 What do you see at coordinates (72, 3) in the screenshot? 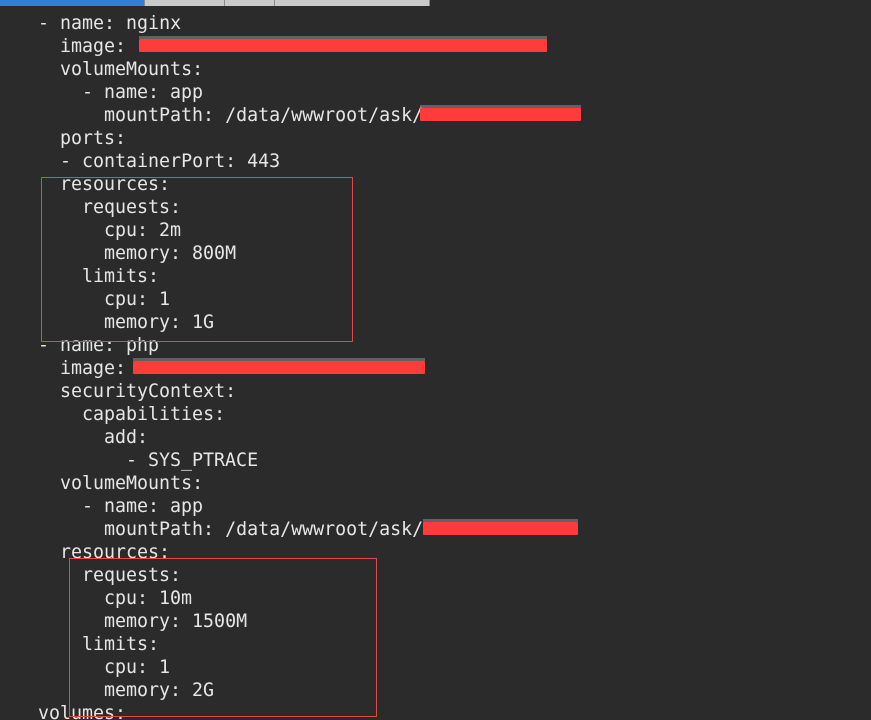
I see `tab-active` at bounding box center [72, 3].